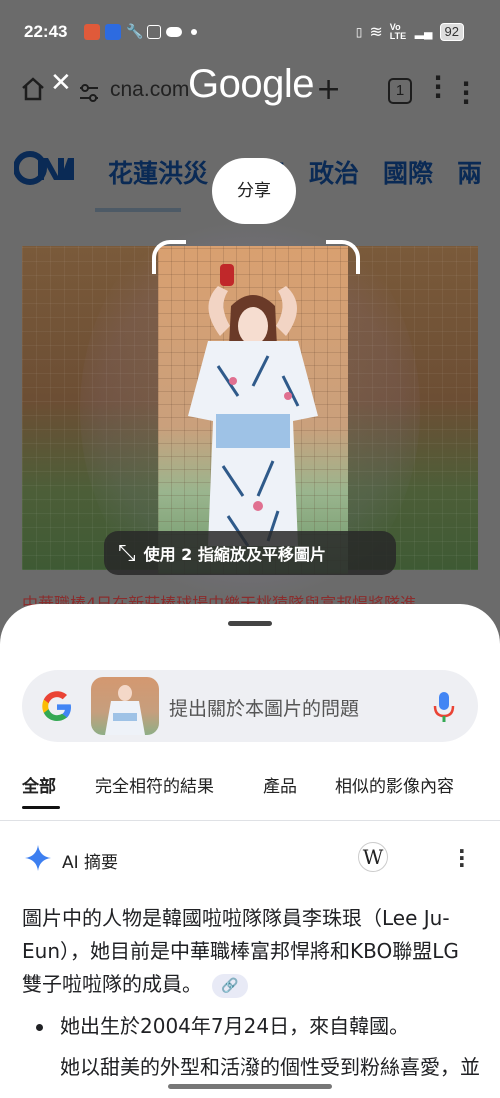 This screenshot has height=1098, width=500. Describe the element at coordinates (451, 32) in the screenshot. I see `battery-indicator: 92` at that location.